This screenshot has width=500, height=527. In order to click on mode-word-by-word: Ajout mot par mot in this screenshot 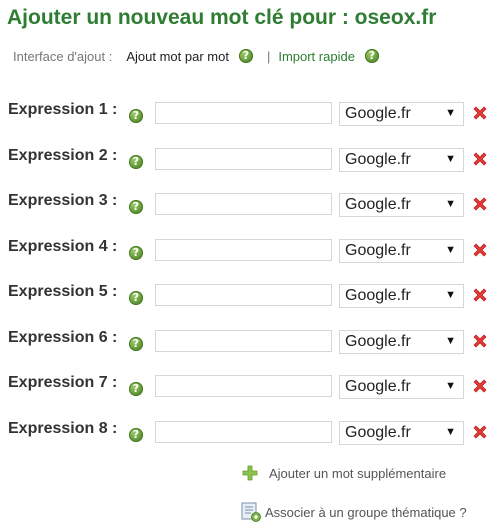, I will do `click(177, 56)`.